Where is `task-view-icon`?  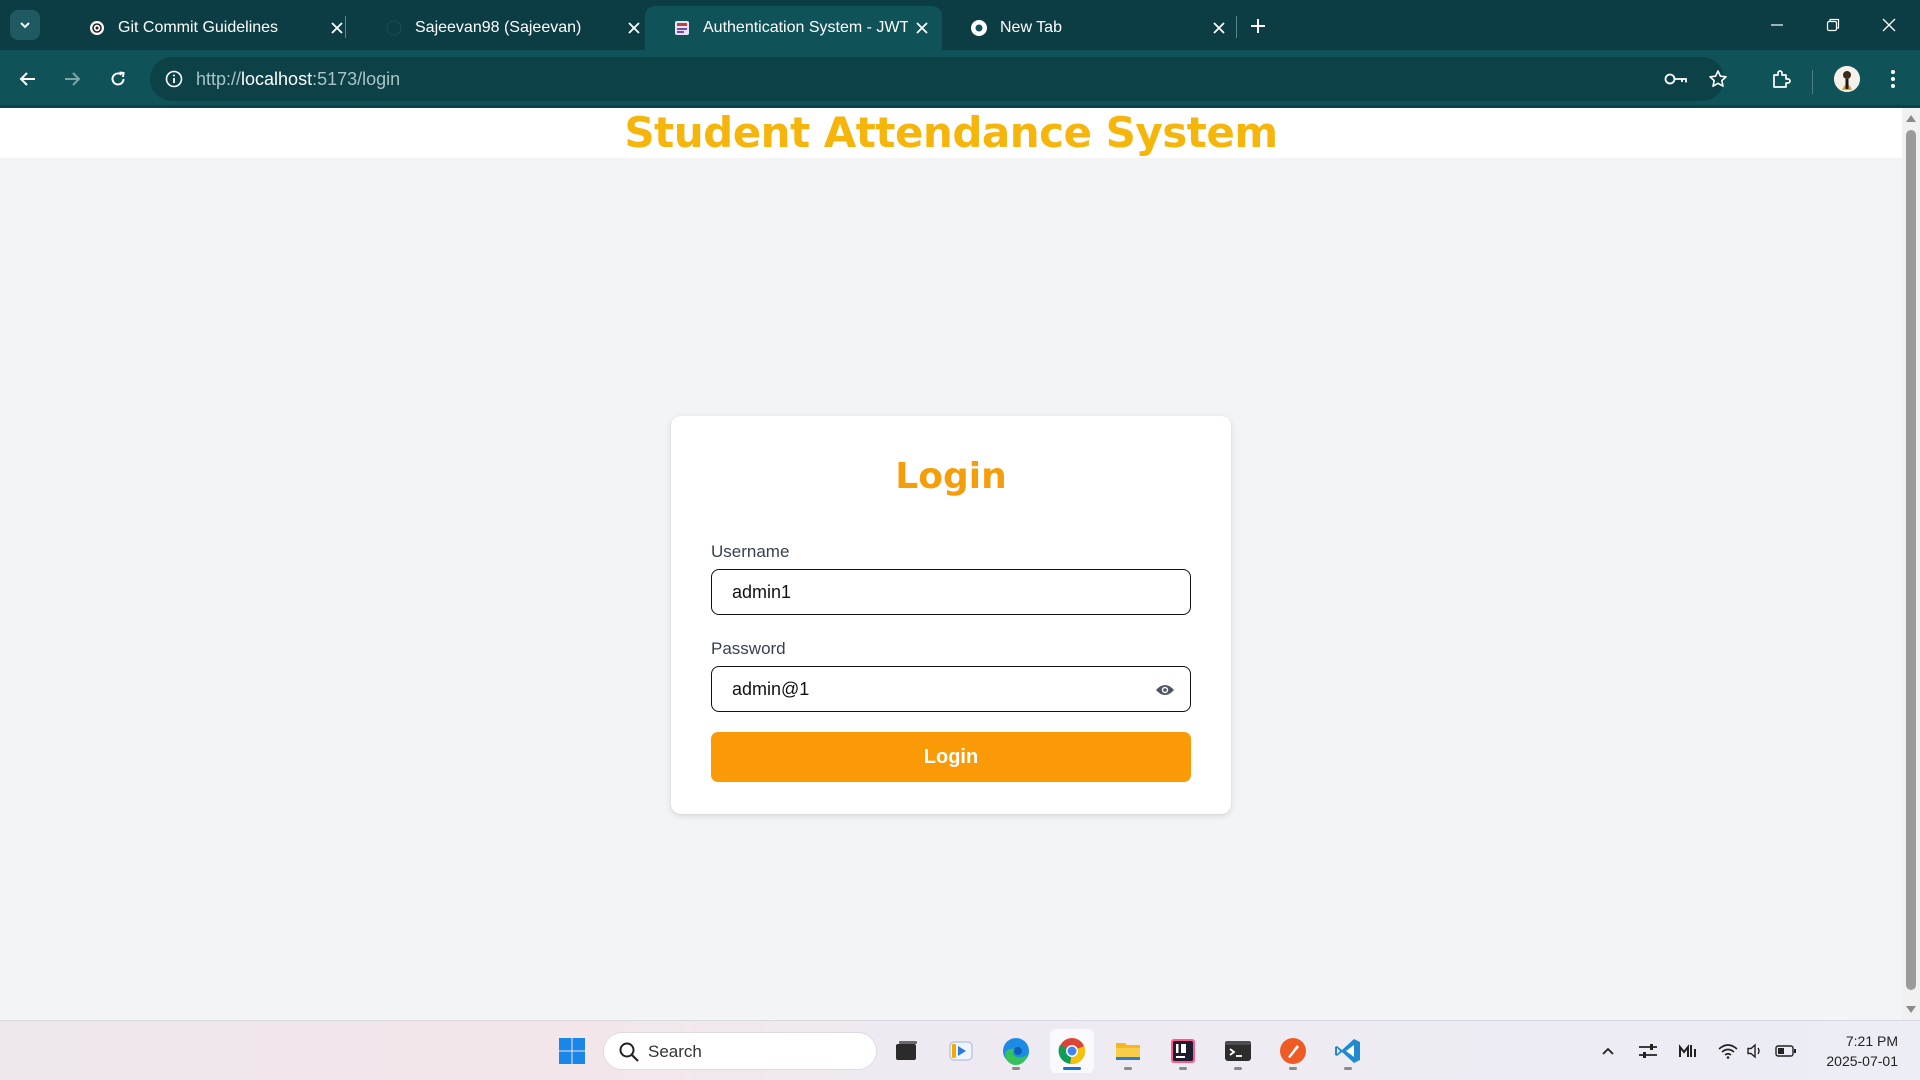 task-view-icon is located at coordinates (906, 1050).